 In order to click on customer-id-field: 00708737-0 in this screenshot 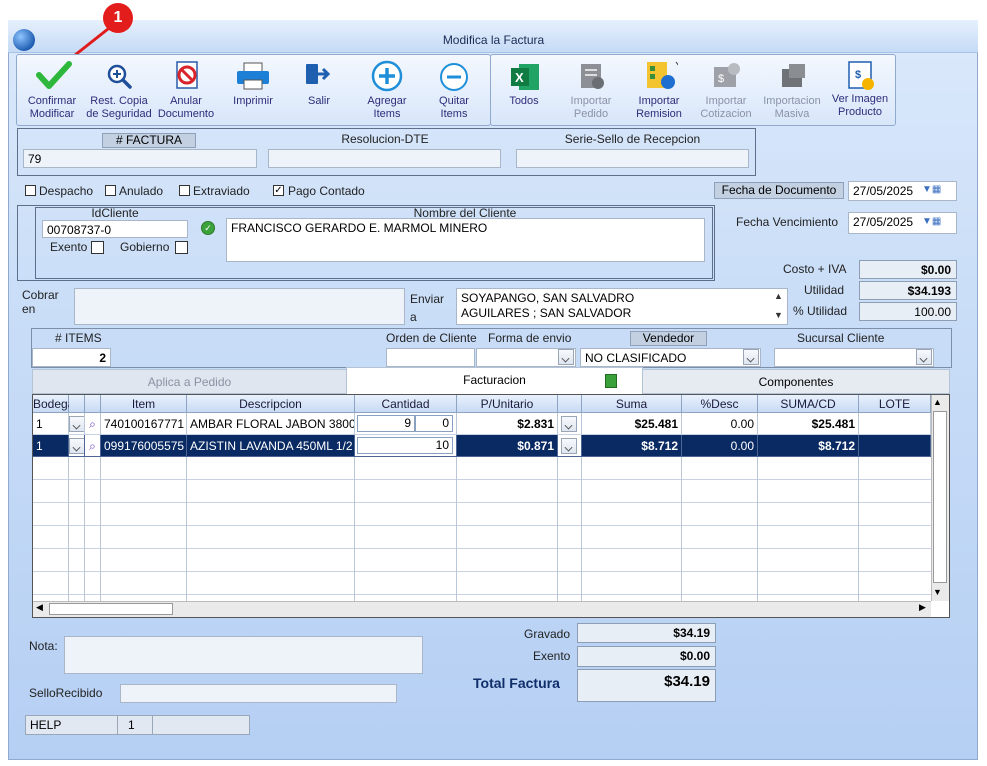, I will do `click(115, 229)`.